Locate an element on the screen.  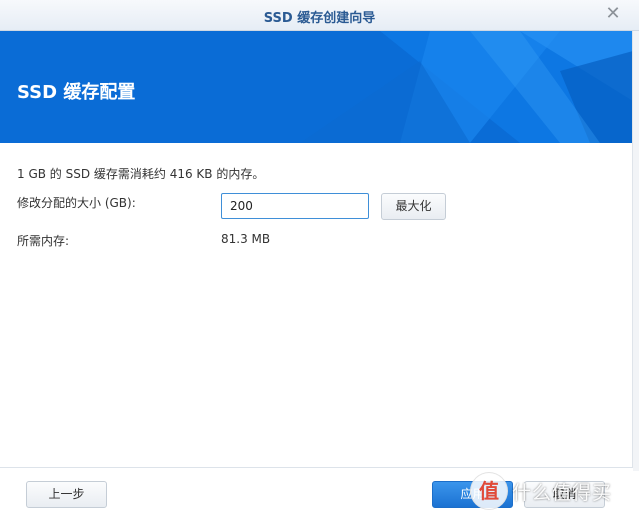
watermark-text: 什么值得买 is located at coordinates (562, 493).